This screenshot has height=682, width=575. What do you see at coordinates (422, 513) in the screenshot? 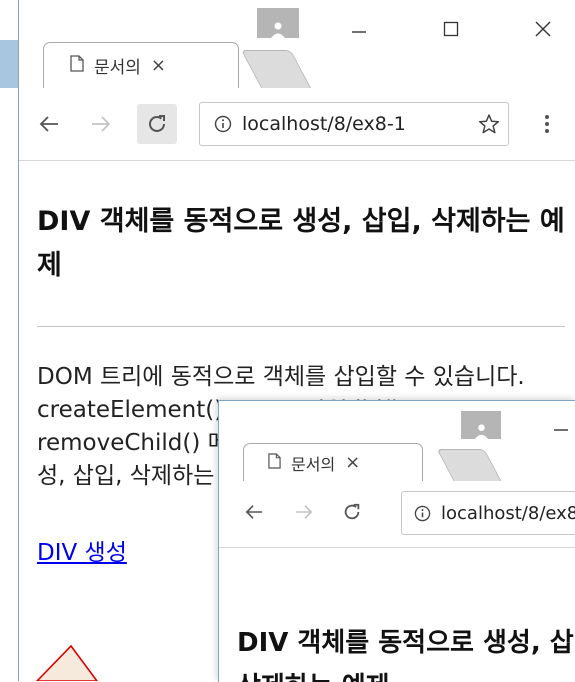
I see `popup-info-icon` at bounding box center [422, 513].